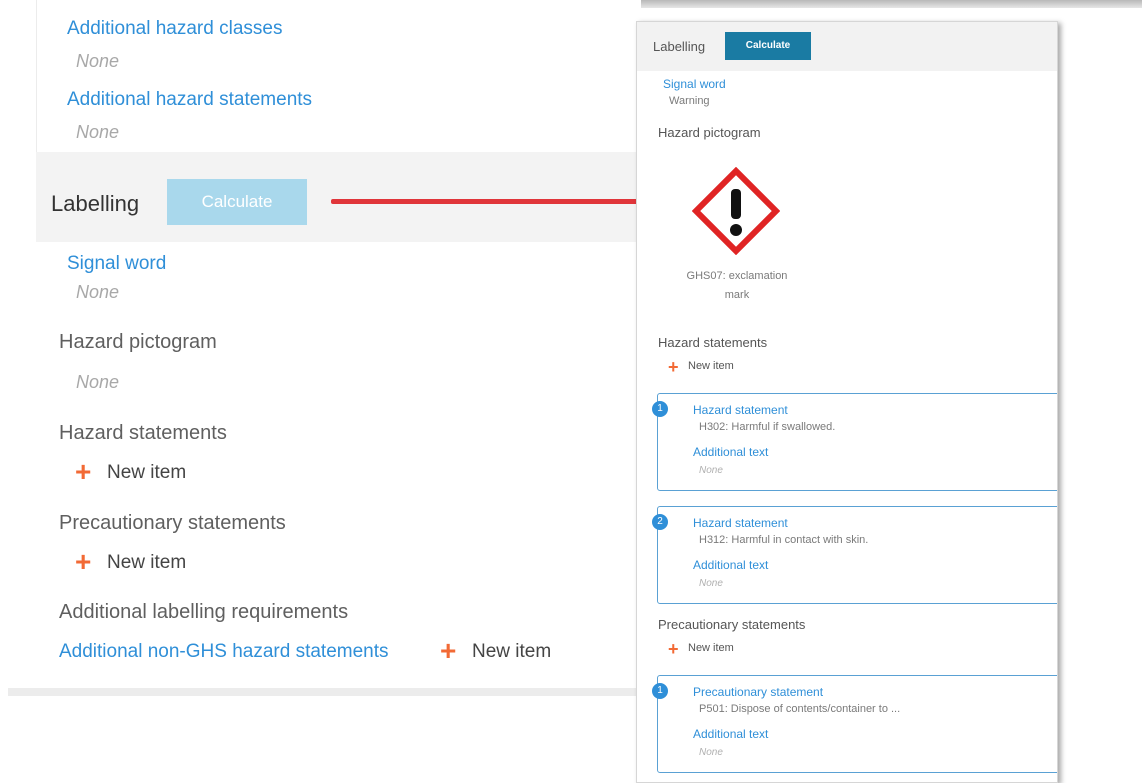  What do you see at coordinates (737, 276) in the screenshot?
I see `pictogram-caption-line1: GHS07: exclamation` at bounding box center [737, 276].